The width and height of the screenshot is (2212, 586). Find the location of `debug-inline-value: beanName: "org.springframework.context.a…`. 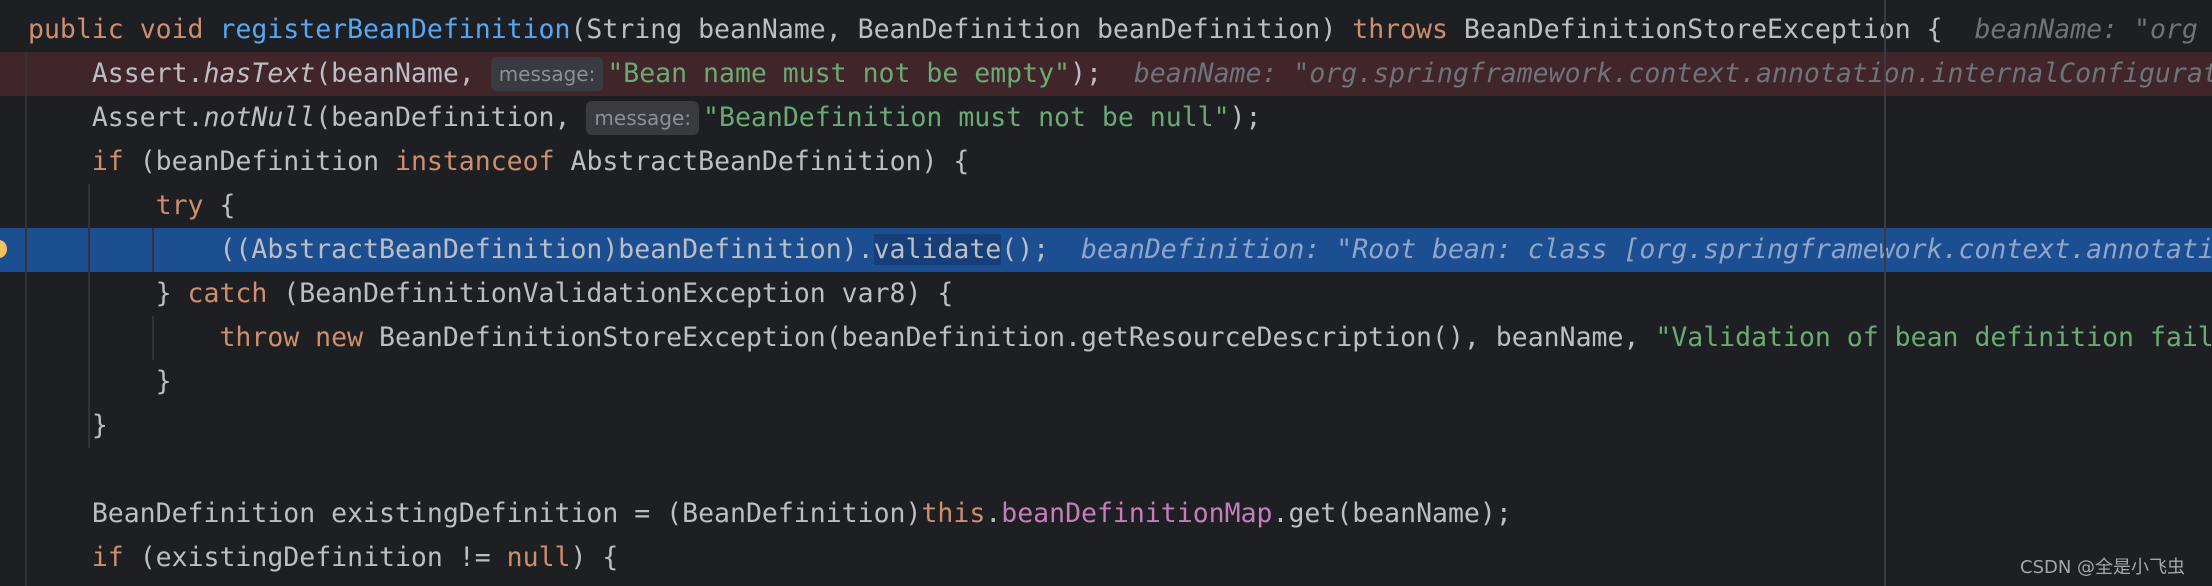

debug-inline-value: beanName: "org.springframework.context.a… is located at coordinates (1672, 73).